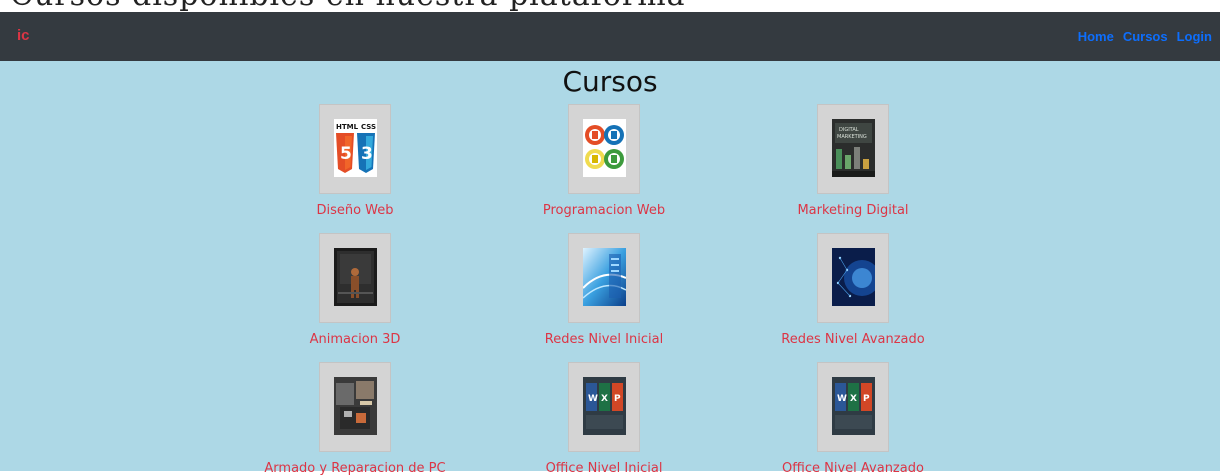 The height and width of the screenshot is (476, 1220). I want to click on course-thumbnail: HTML CSS 5 3, so click(355, 149).